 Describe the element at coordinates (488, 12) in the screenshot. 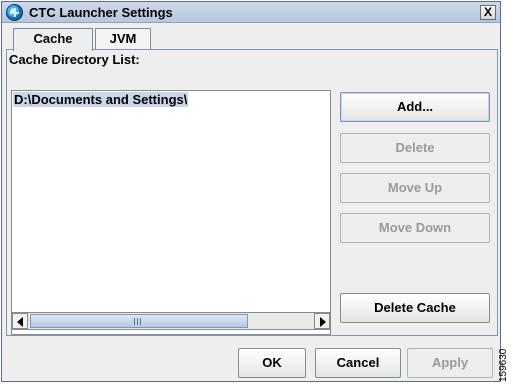

I see `close-button: X` at that location.